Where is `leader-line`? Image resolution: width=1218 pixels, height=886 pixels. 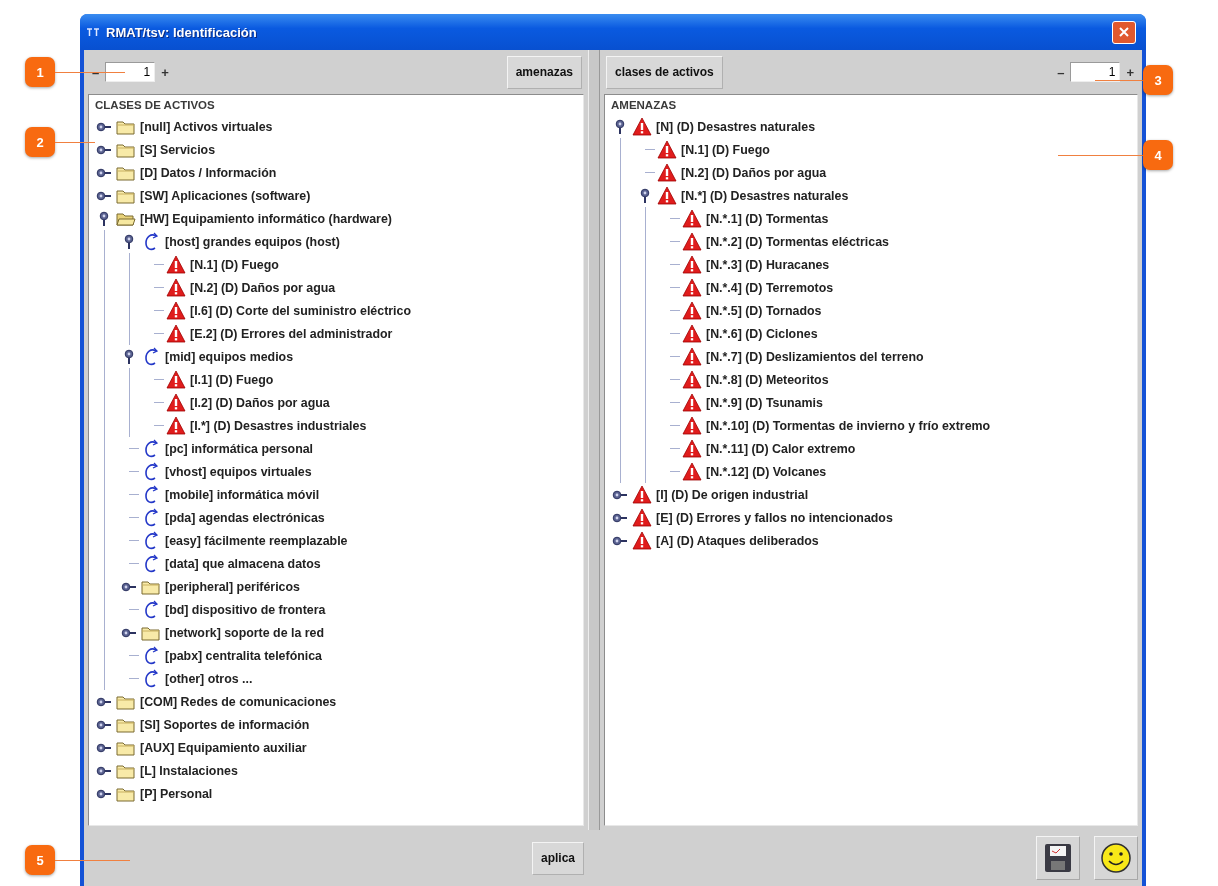 leader-line is located at coordinates (75, 142).